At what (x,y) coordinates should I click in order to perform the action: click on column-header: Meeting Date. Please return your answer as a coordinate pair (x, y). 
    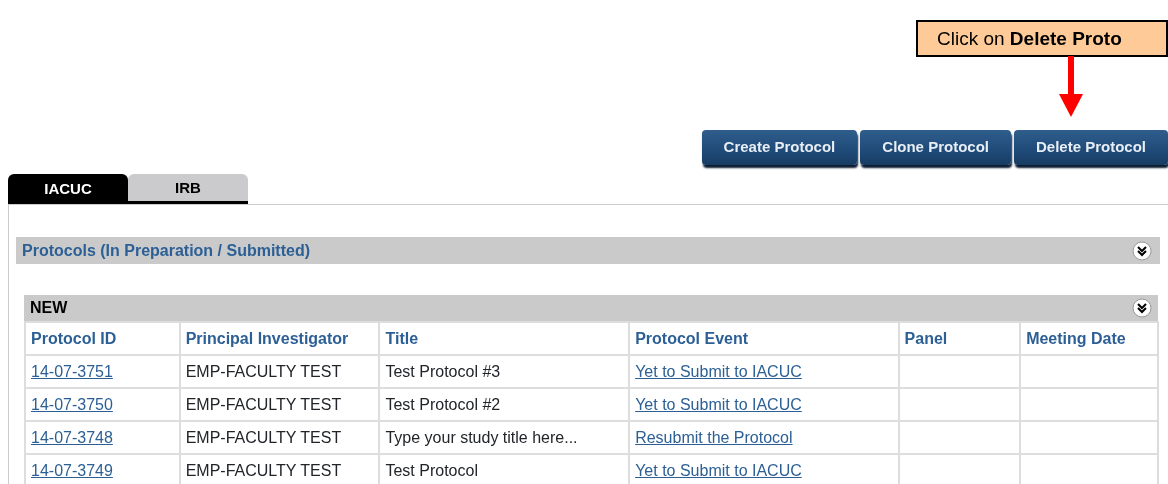
    Looking at the image, I should click on (1089, 338).